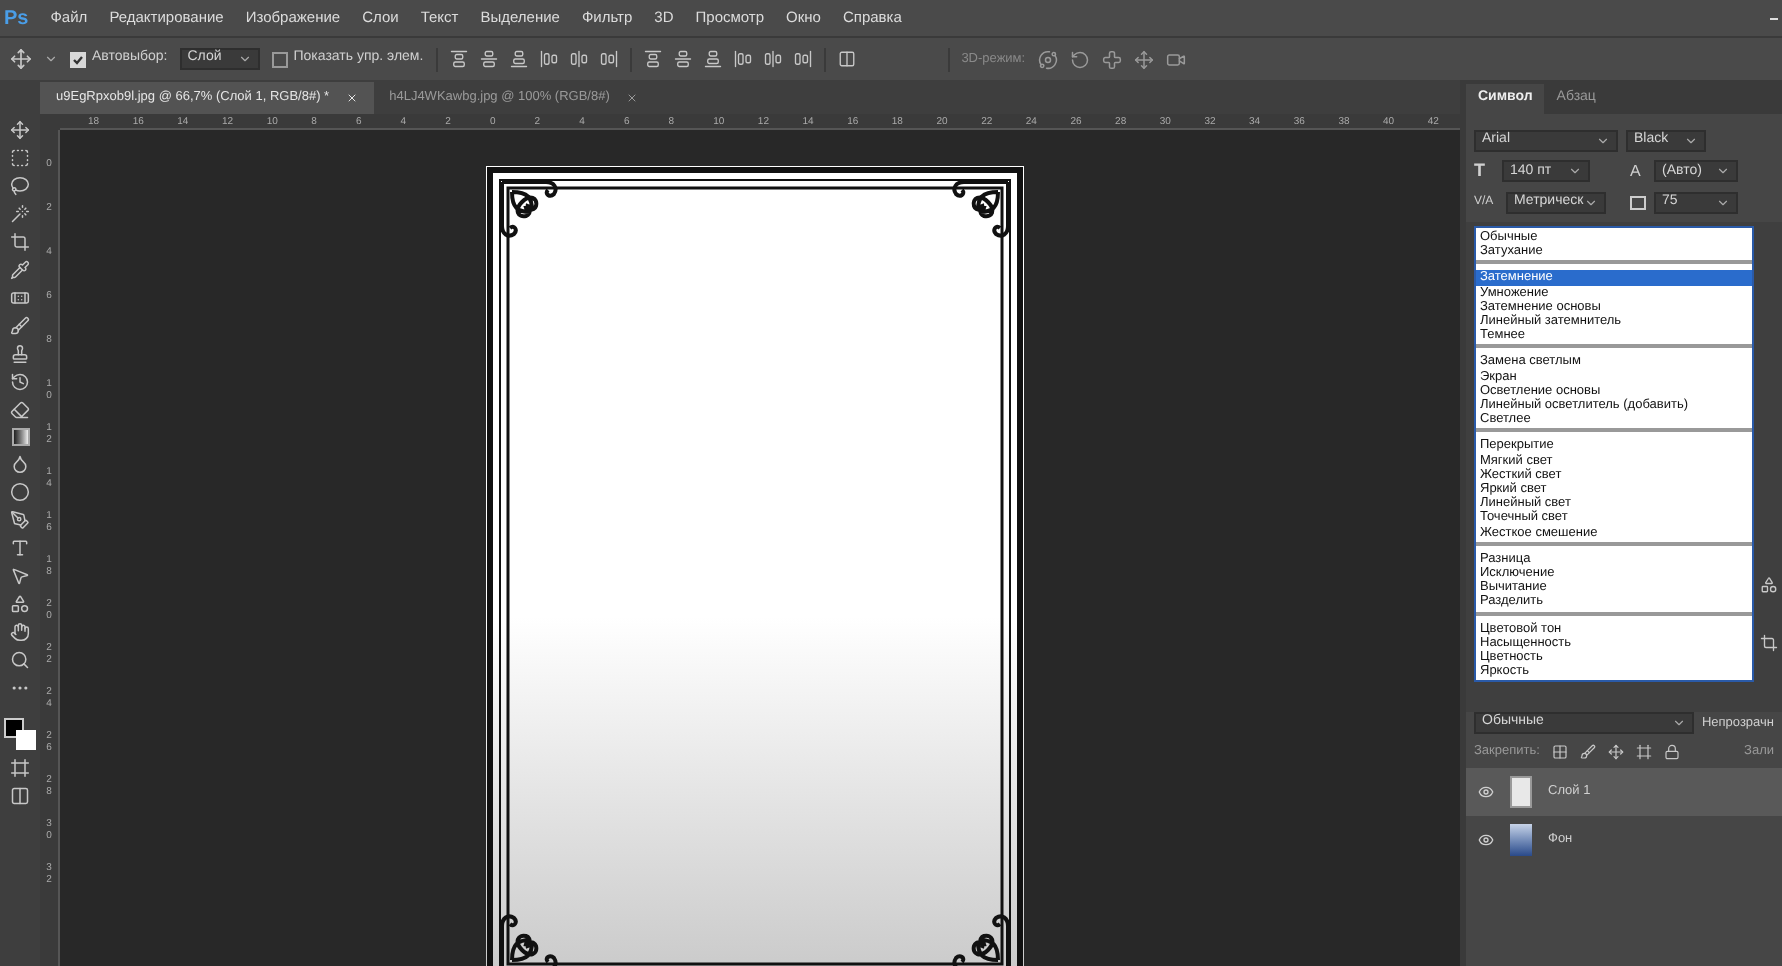 This screenshot has width=1782, height=966. I want to click on align-center-icon, so click(578, 59).